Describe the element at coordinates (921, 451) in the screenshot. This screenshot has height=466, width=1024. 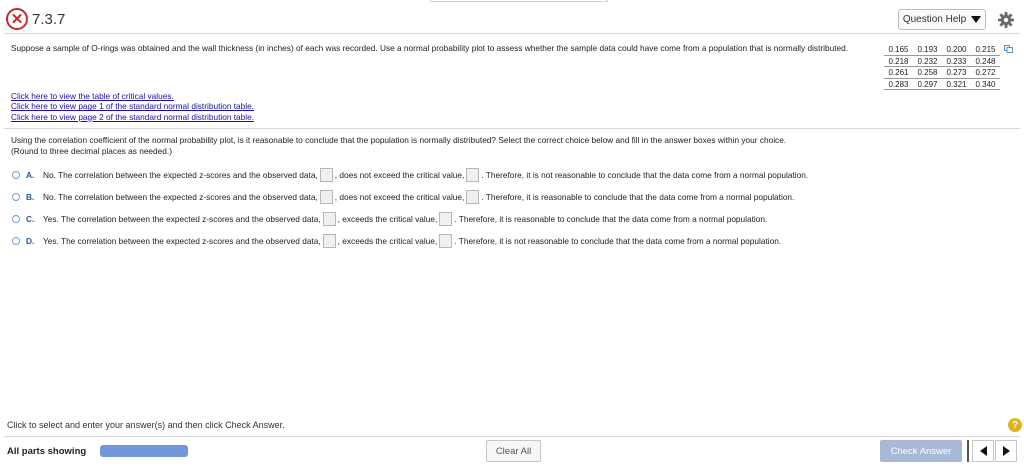
I see `check-answer-button: Check Answer` at that location.